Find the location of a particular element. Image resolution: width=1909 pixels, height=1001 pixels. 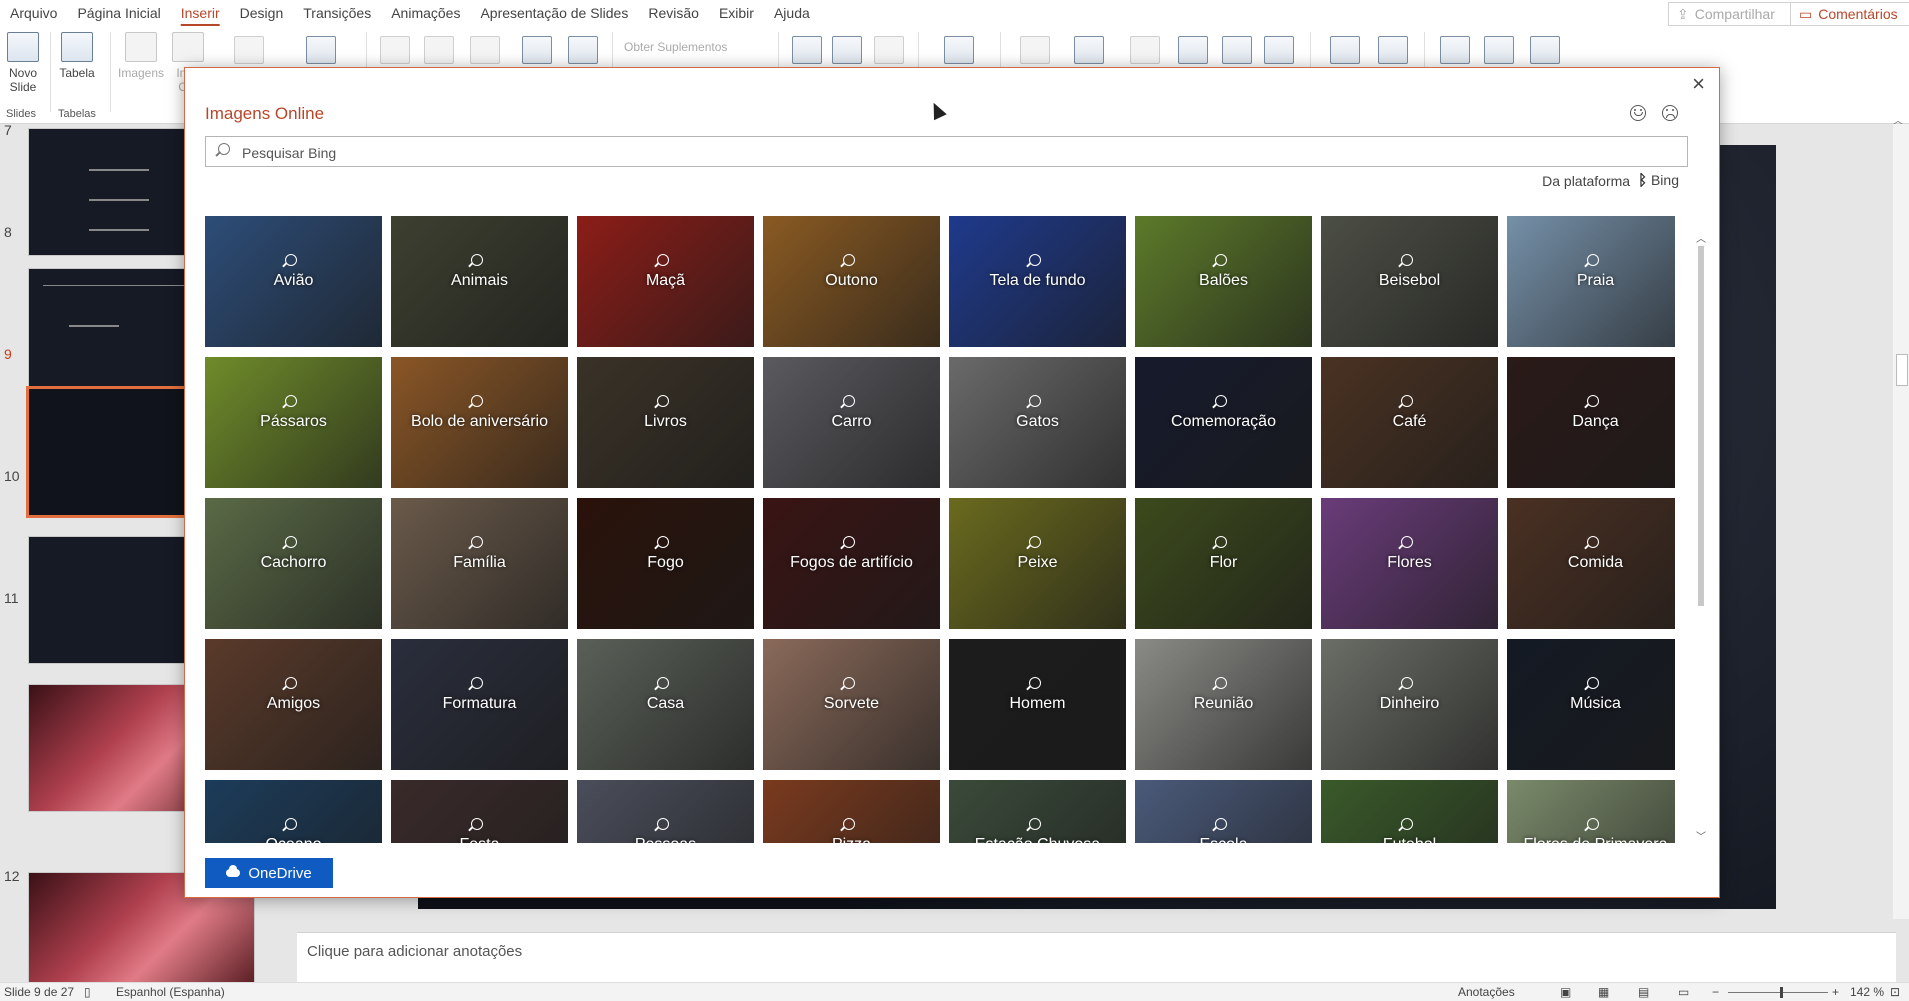

zoom-slider-thumb is located at coordinates (1781, 992).